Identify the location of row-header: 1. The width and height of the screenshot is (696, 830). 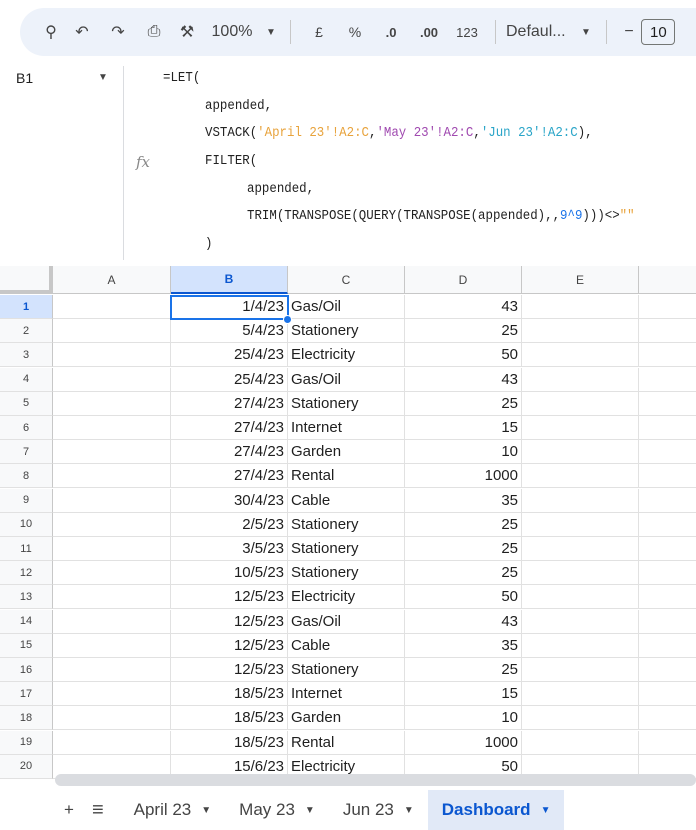
(26, 307).